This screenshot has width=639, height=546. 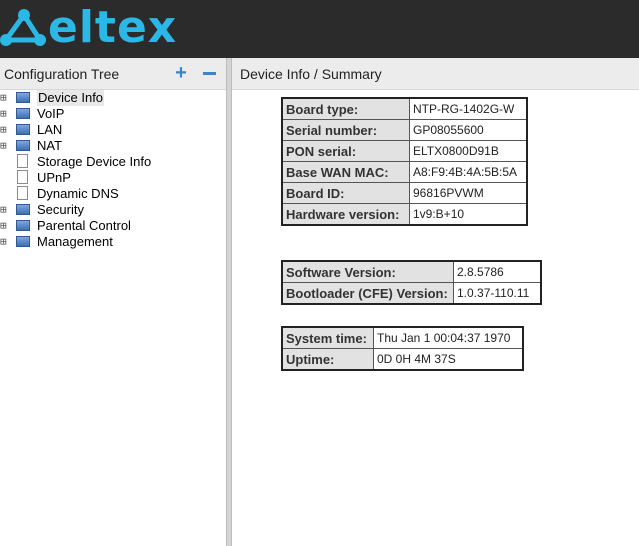 What do you see at coordinates (113, 130) in the screenshot?
I see `tree-item: ⊞ LAN` at bounding box center [113, 130].